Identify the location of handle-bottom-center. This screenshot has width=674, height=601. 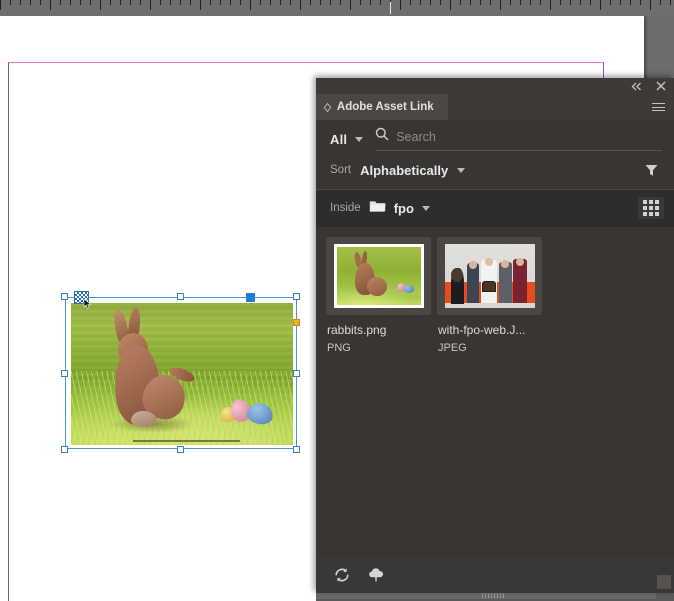
(180, 449).